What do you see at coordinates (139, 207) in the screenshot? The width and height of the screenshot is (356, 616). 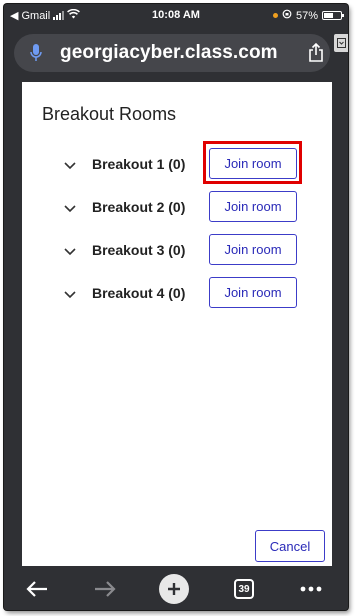 I see `room-name: Breakout 2 (0)` at bounding box center [139, 207].